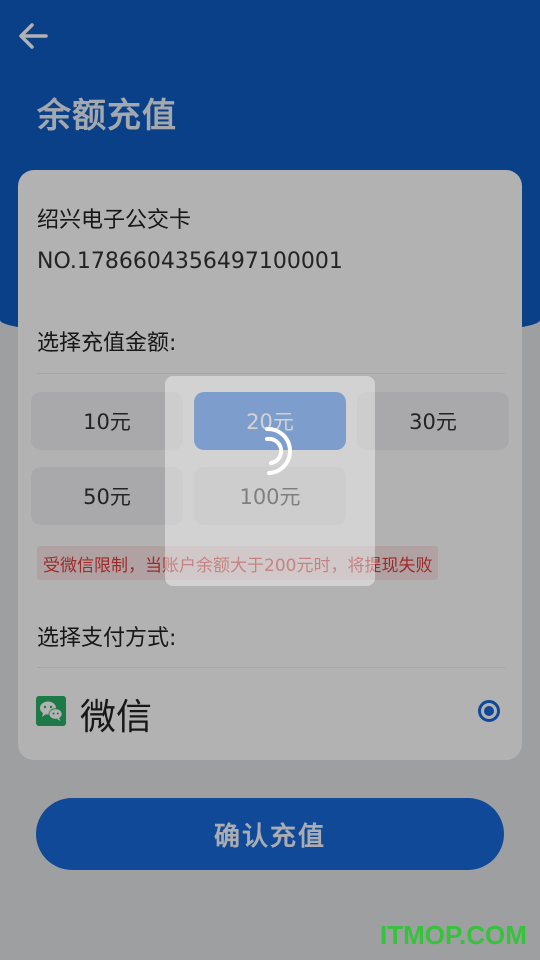 The image size is (540, 960). Describe the element at coordinates (453, 935) in the screenshot. I see `watermark: ITMOP.COM` at that location.